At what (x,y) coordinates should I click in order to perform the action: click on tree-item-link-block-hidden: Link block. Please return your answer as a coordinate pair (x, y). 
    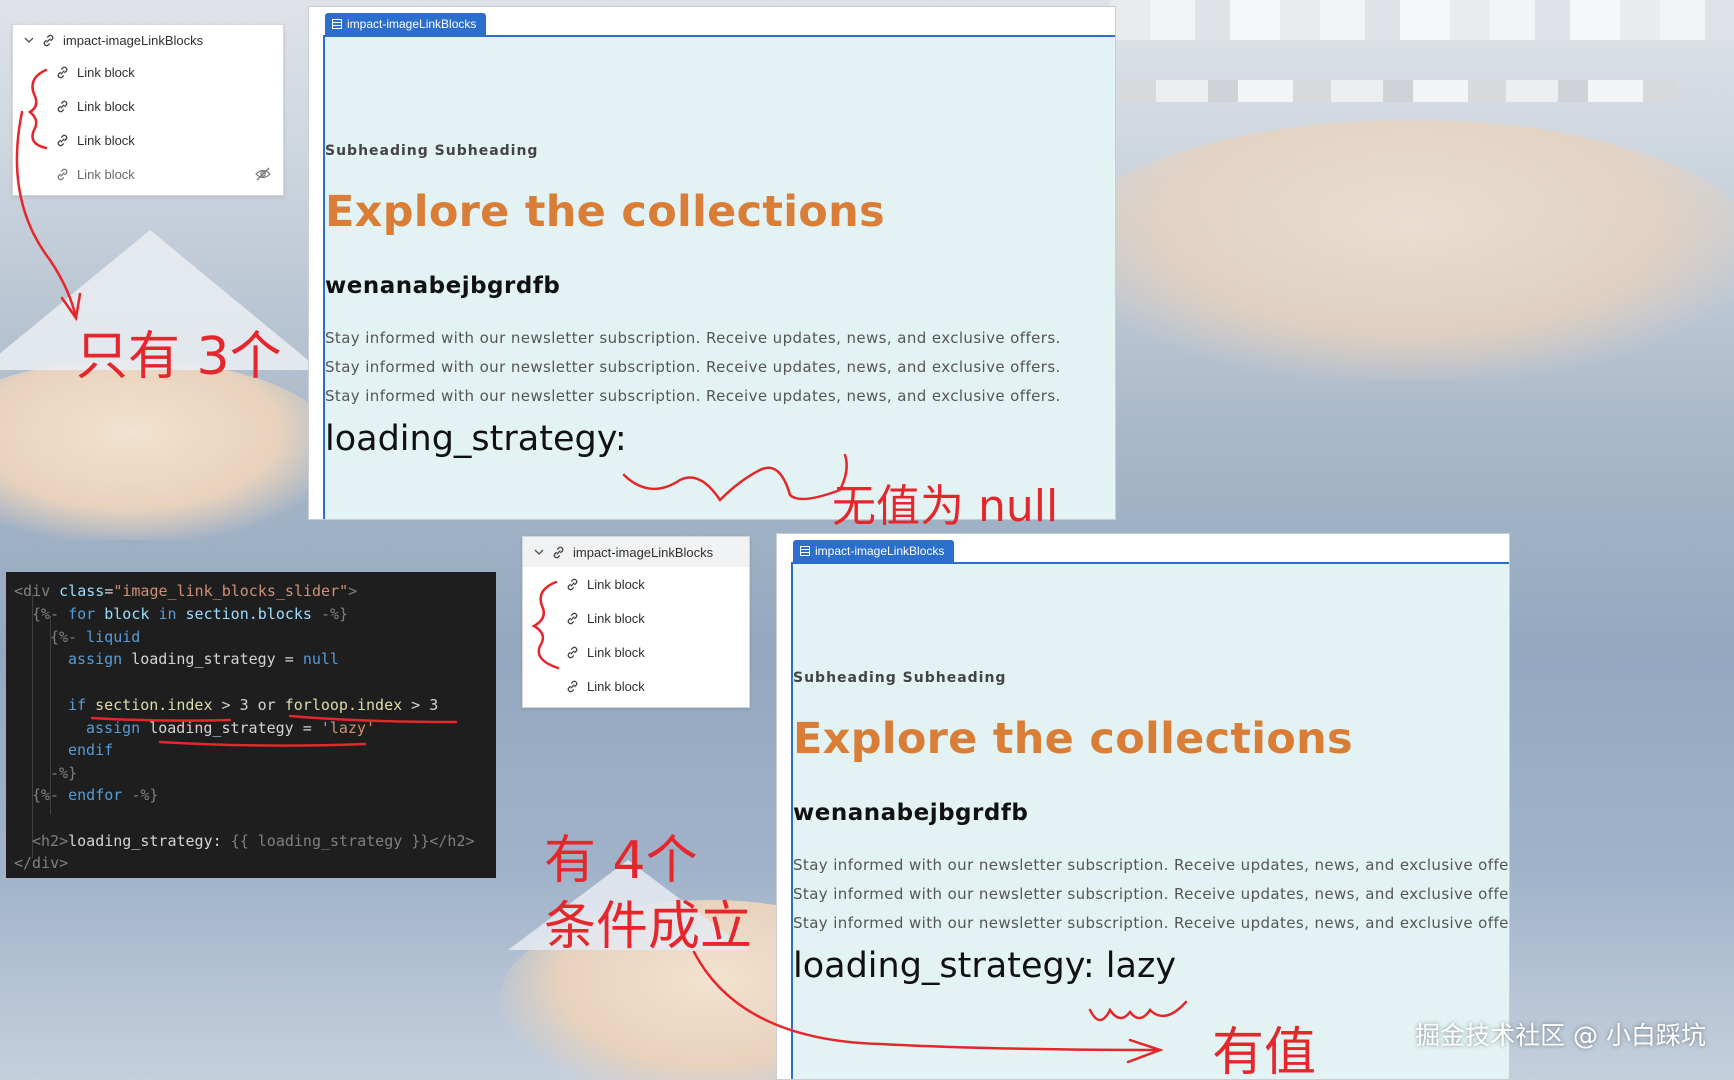
    Looking at the image, I should click on (148, 174).